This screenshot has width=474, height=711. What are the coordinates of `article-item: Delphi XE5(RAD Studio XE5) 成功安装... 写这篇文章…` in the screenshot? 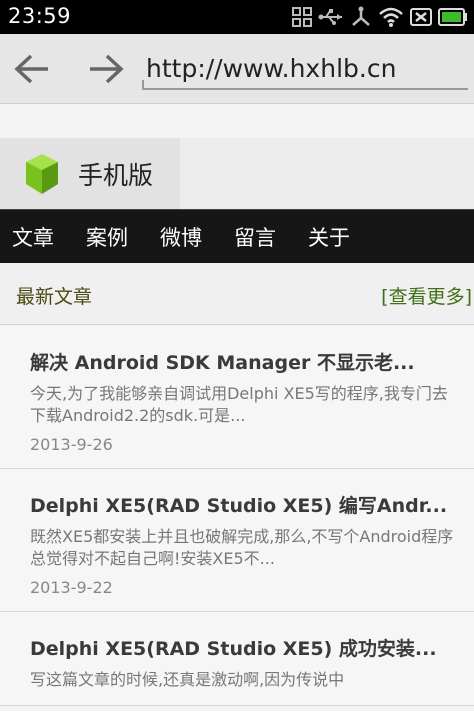 It's located at (237, 659).